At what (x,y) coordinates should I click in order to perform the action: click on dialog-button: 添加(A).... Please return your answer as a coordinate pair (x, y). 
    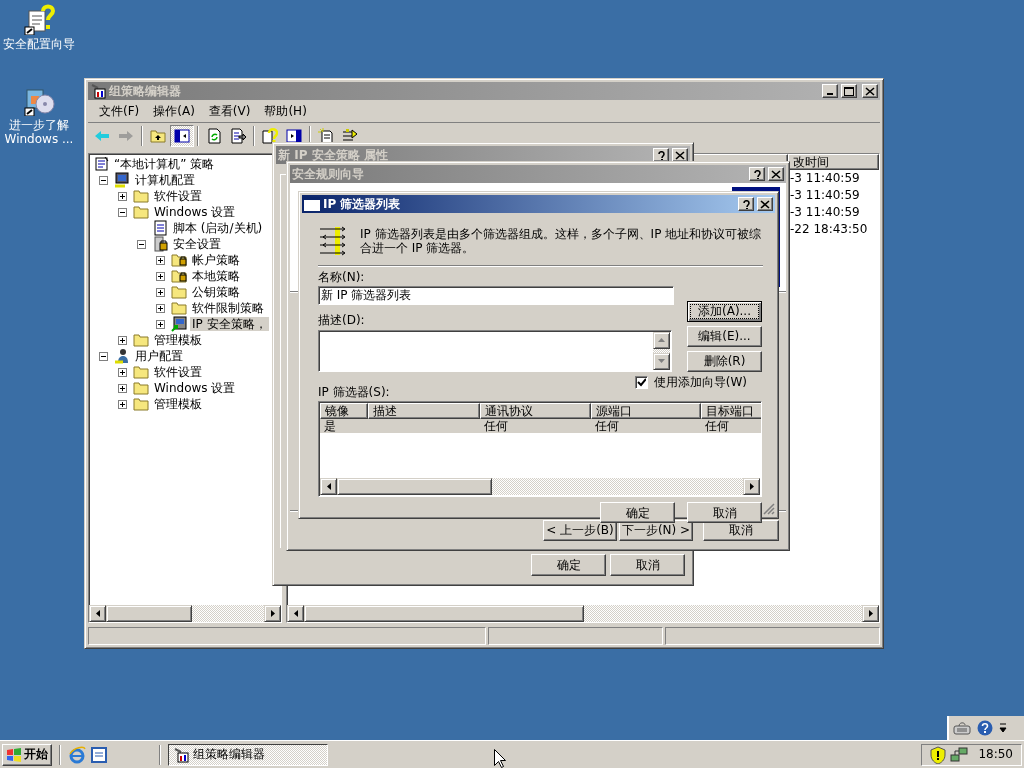
    Looking at the image, I should click on (724, 311).